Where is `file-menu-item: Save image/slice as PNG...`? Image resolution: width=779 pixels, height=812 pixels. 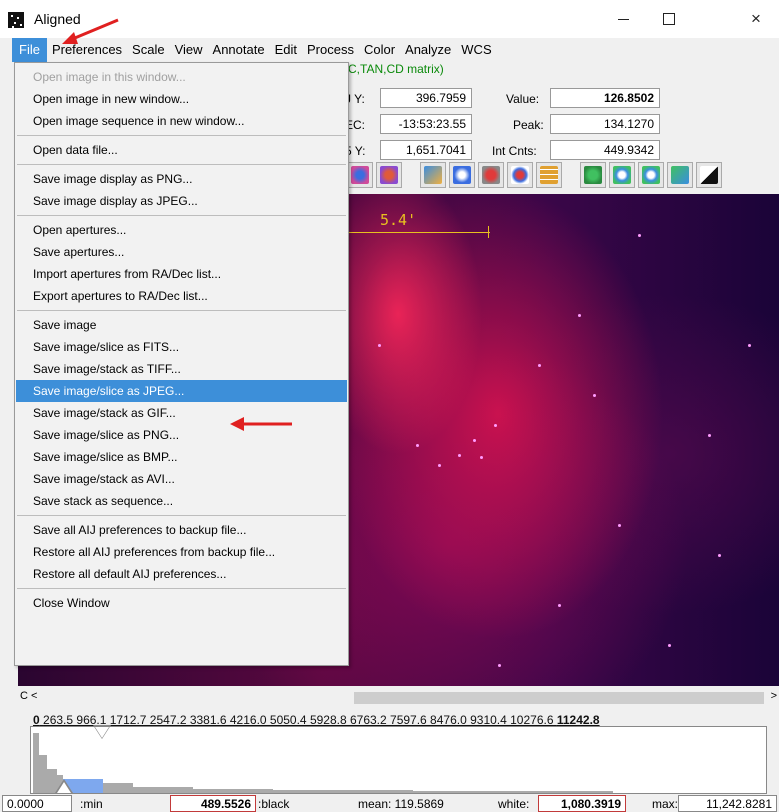
file-menu-item: Save image/slice as PNG... is located at coordinates (181, 435).